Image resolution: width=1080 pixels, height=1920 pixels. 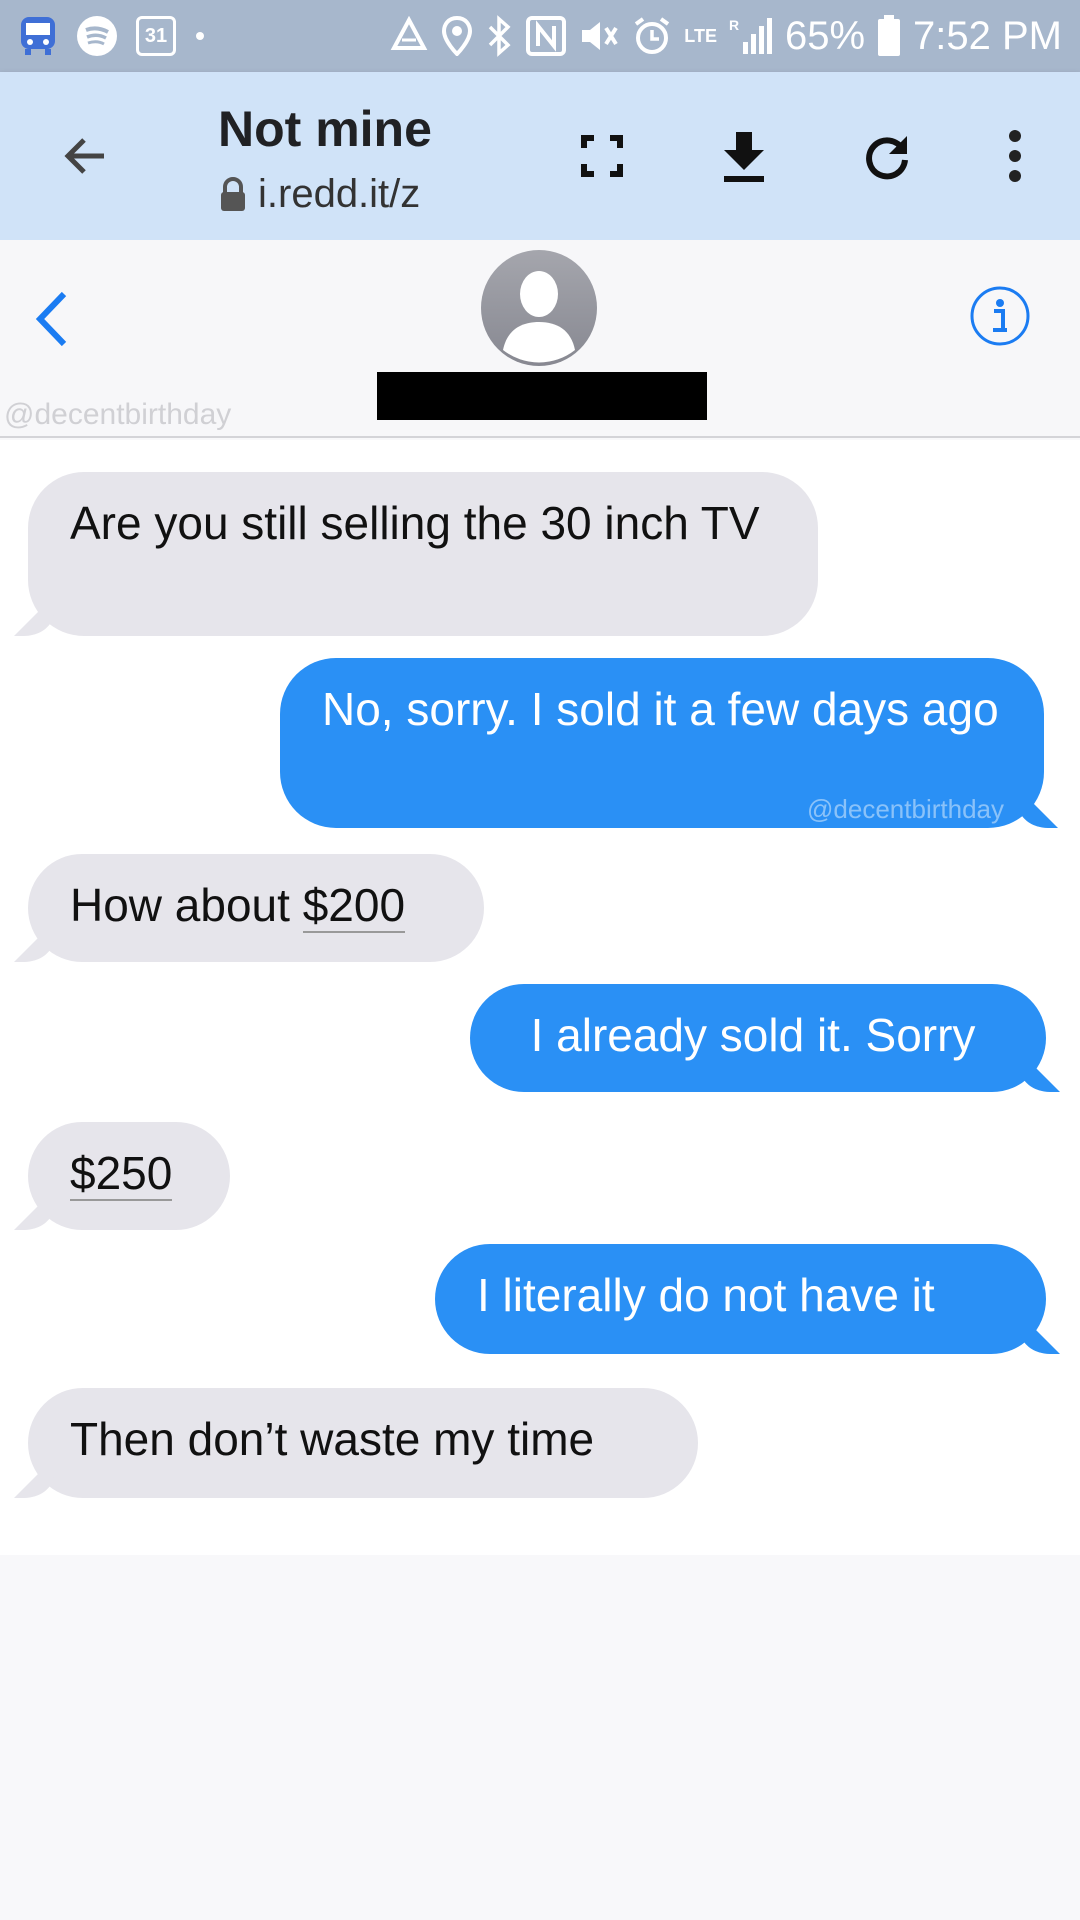 I want to click on more-vert-icon, so click(x=1015, y=156).